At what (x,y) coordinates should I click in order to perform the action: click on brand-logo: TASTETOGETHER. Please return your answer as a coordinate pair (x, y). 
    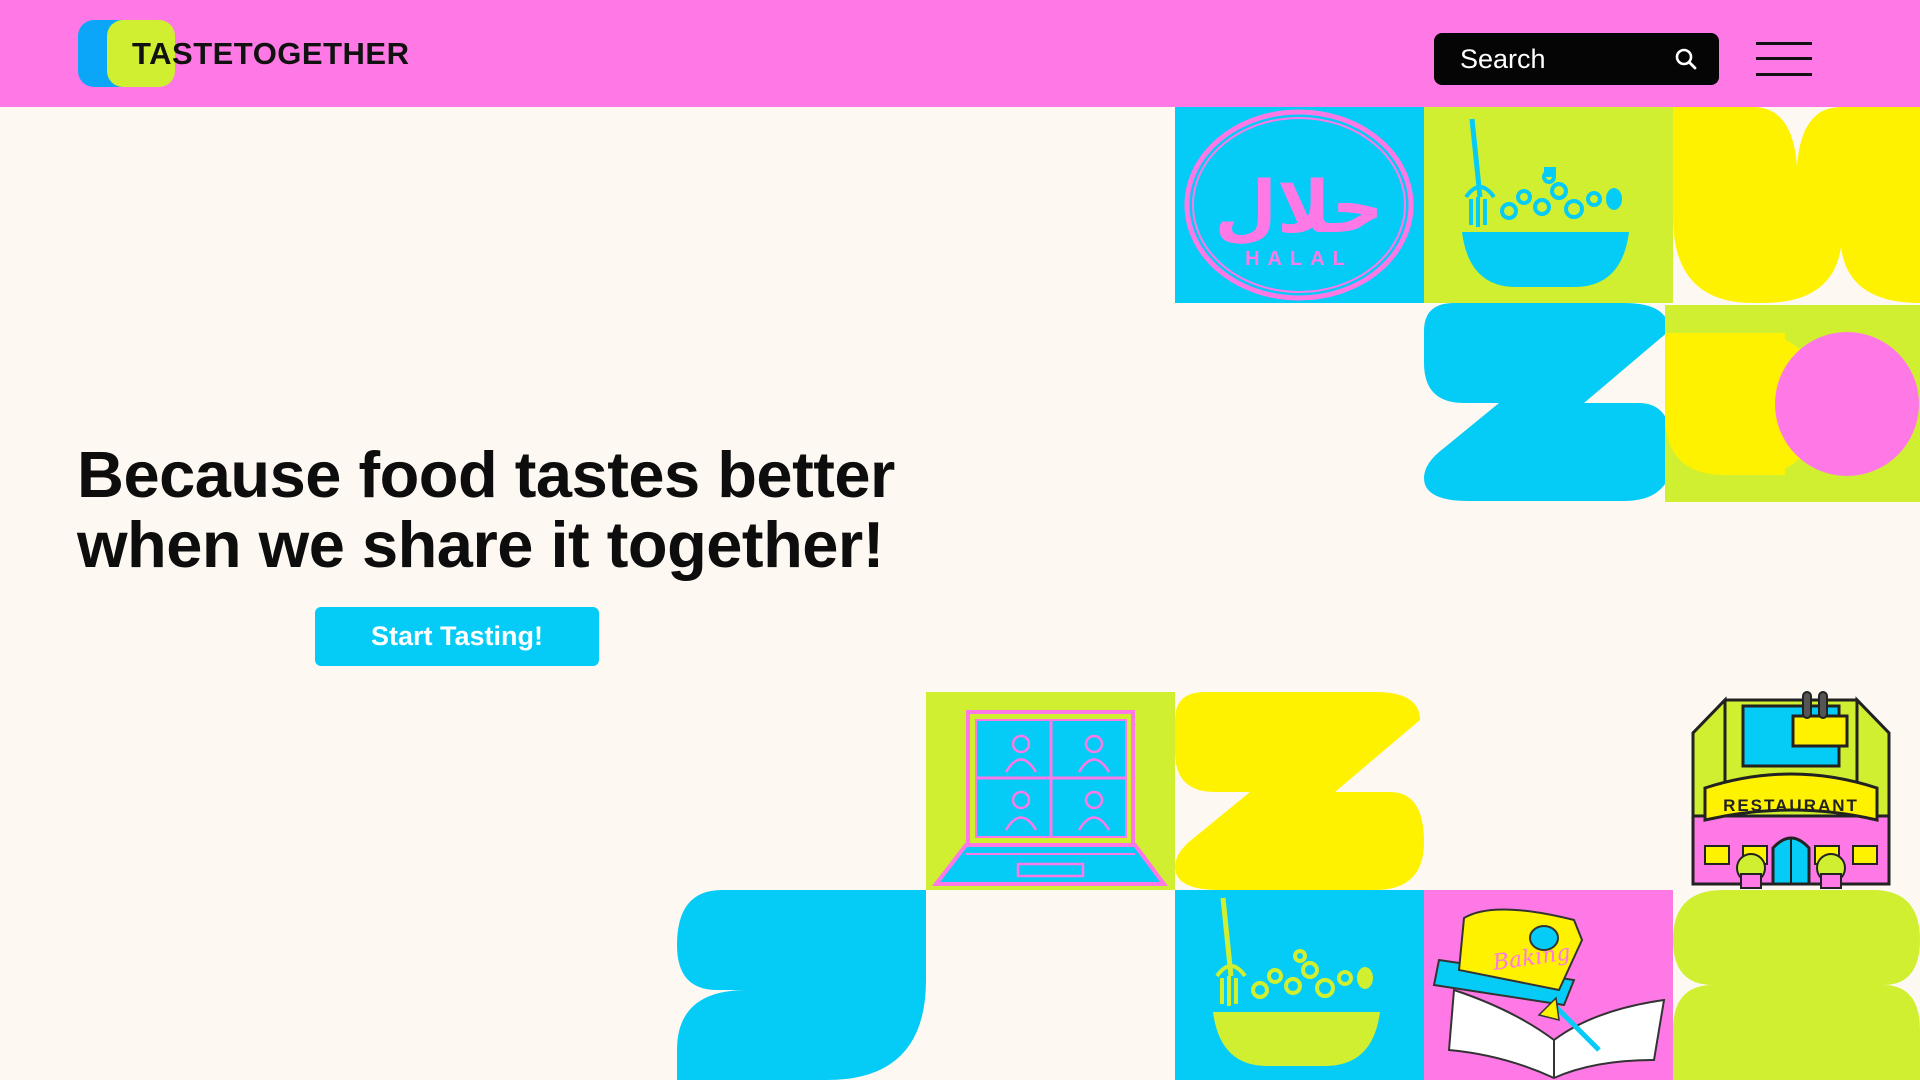
    Looking at the image, I should click on (243, 54).